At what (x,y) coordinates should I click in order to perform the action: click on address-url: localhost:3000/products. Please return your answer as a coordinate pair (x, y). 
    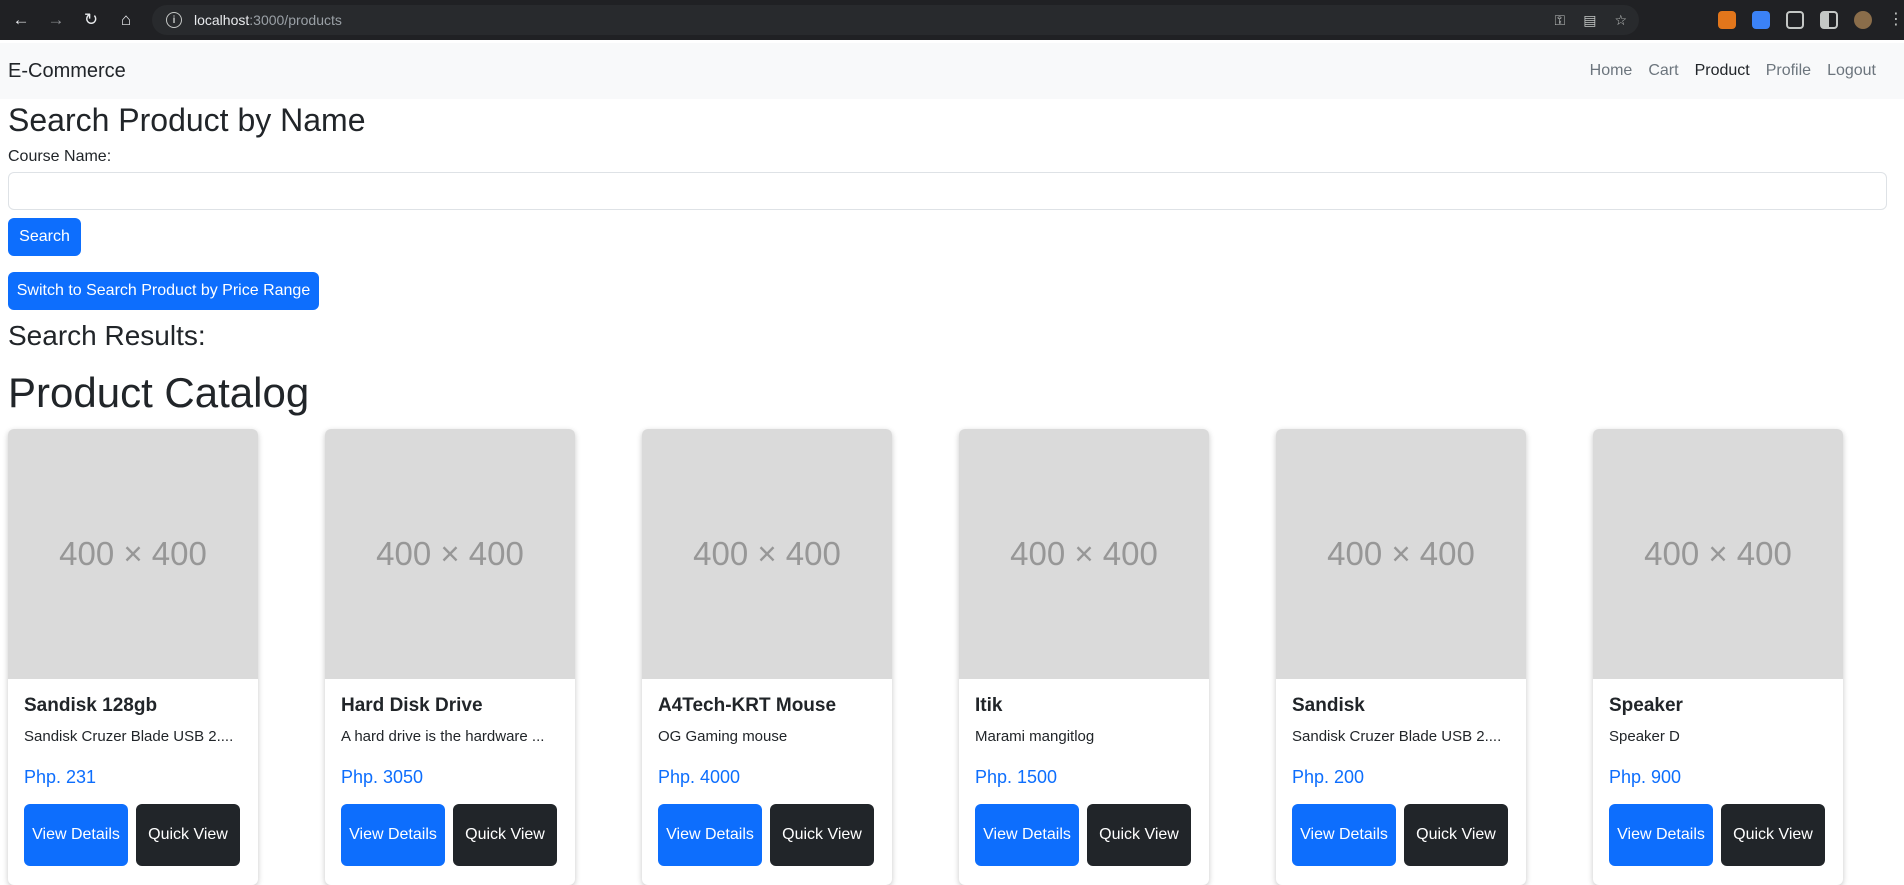
    Looking at the image, I should click on (268, 20).